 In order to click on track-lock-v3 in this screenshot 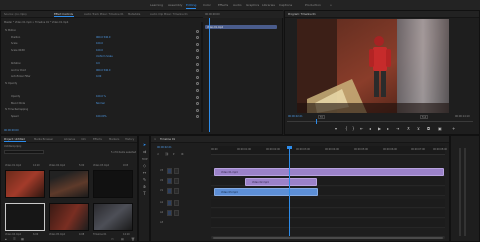, I will do `click(176, 171)`.